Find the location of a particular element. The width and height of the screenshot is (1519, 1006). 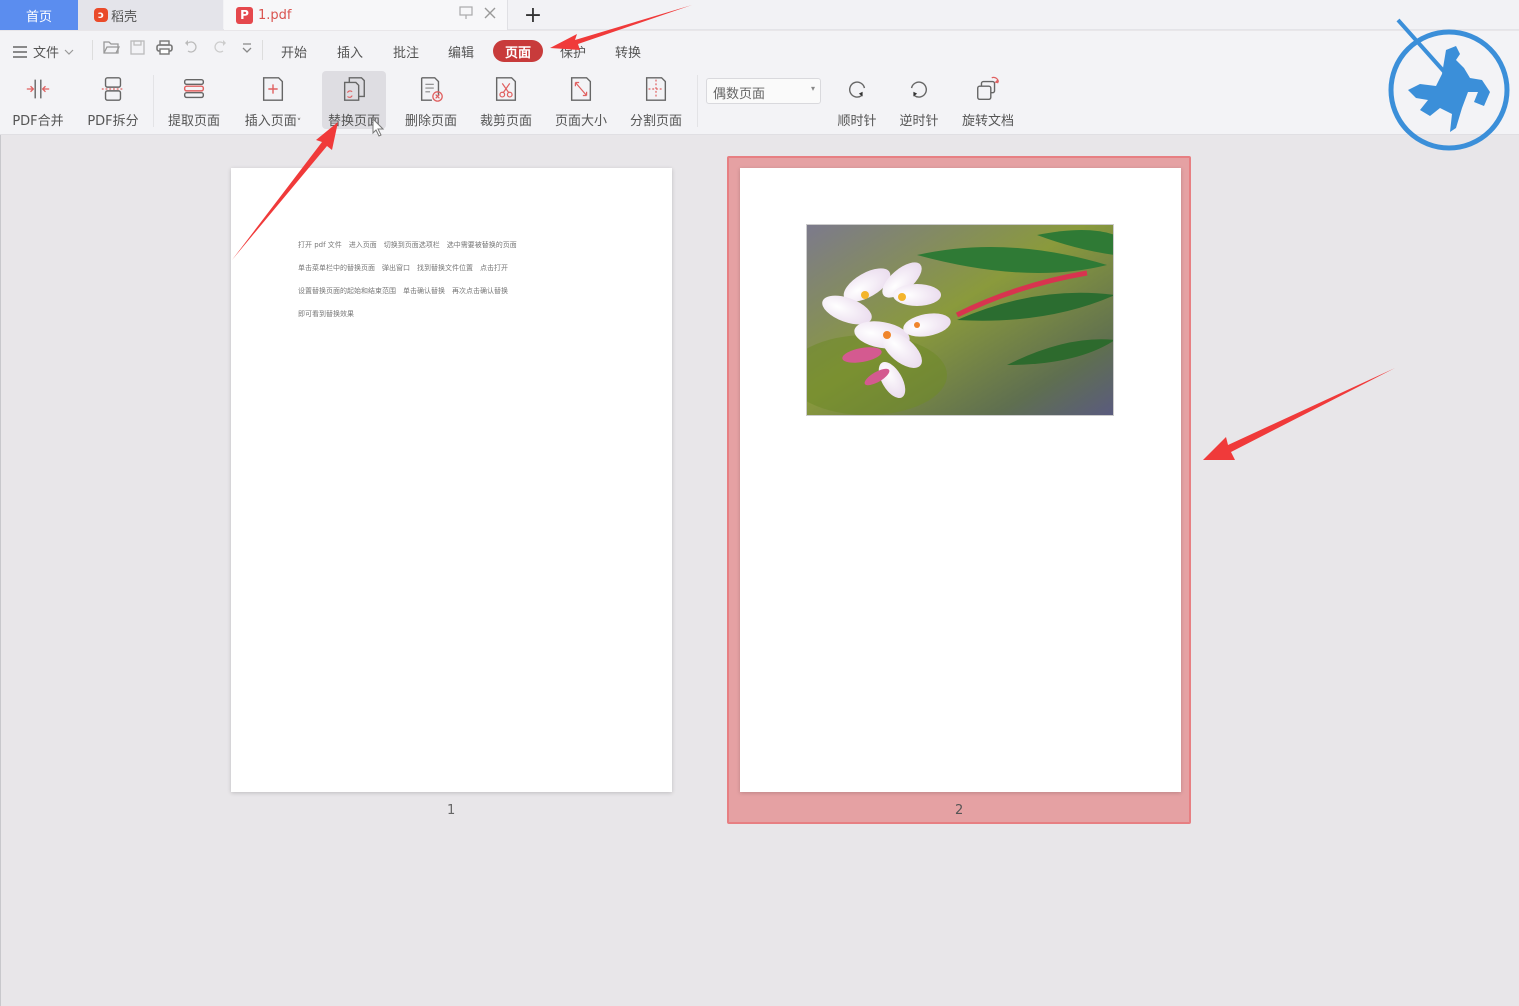

merge-pdf-label: PDF合并 is located at coordinates (38, 121).